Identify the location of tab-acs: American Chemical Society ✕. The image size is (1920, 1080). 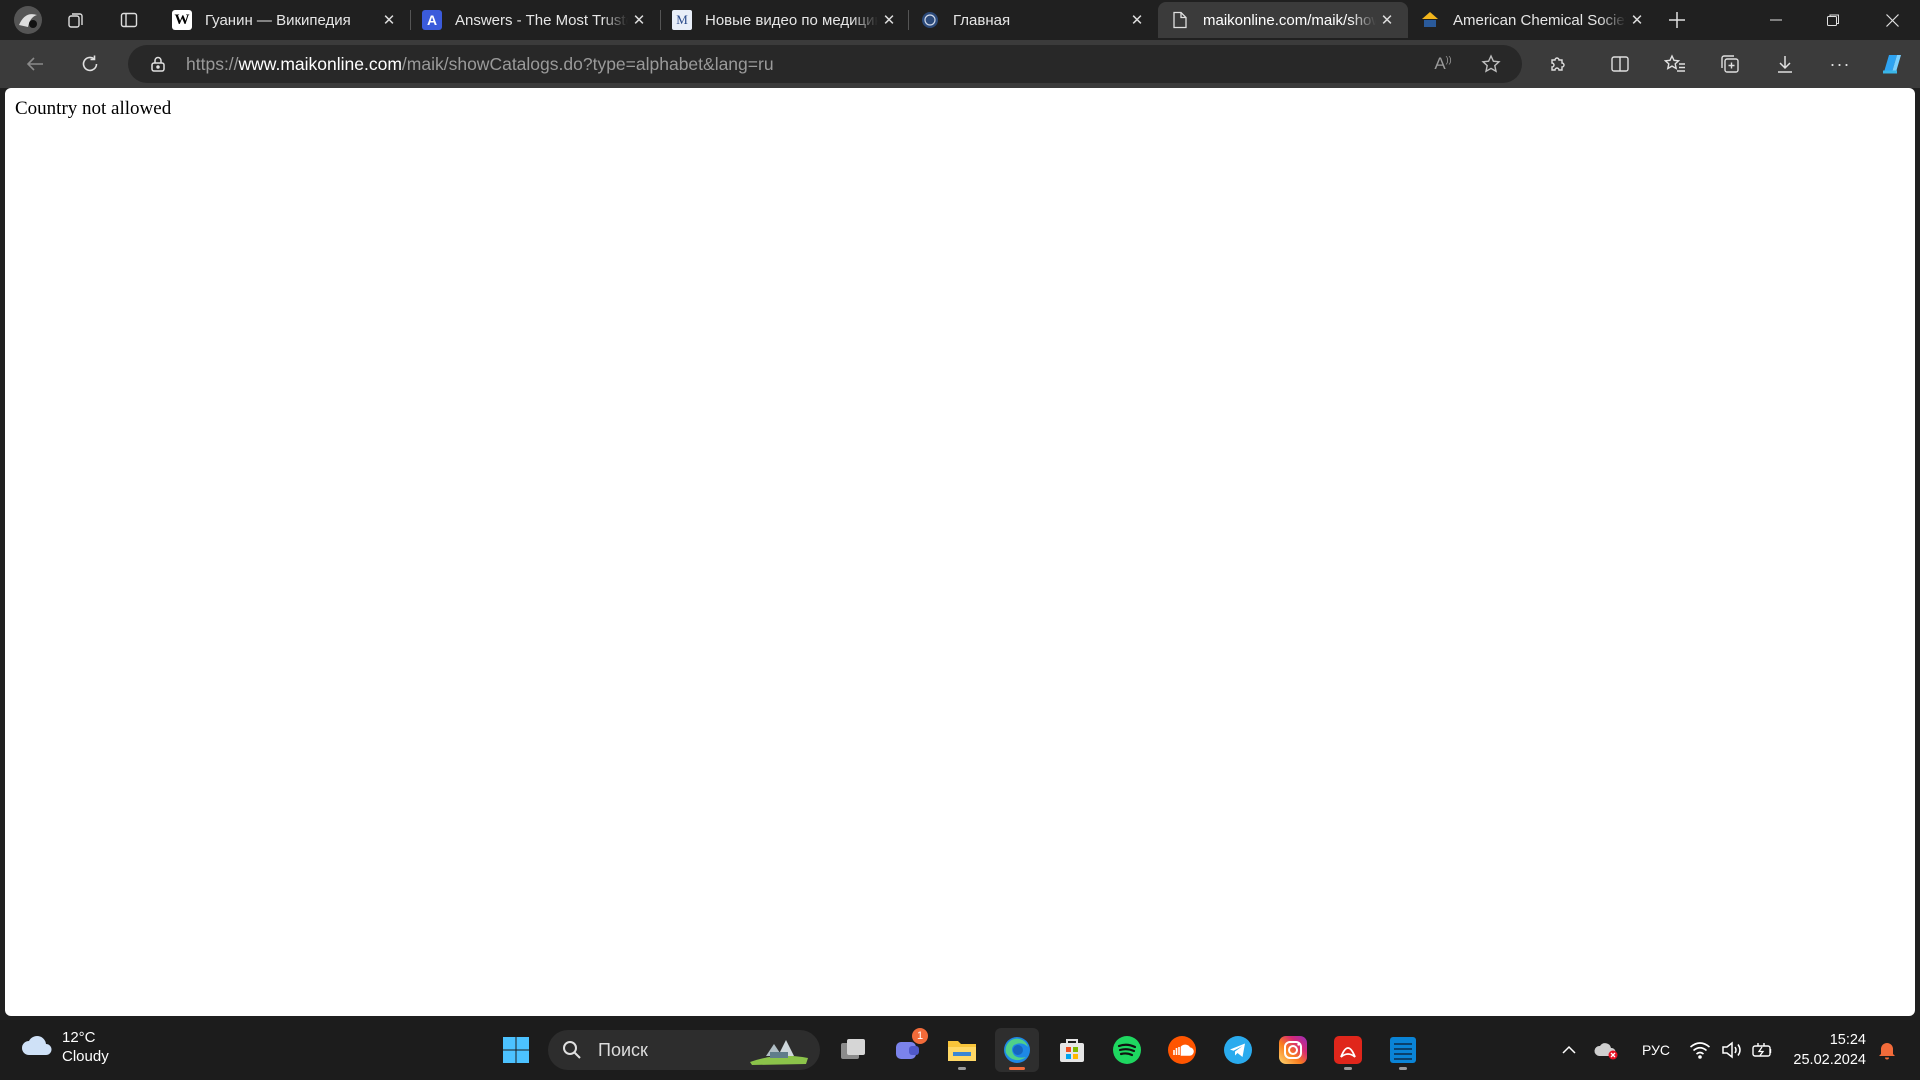
(1533, 20).